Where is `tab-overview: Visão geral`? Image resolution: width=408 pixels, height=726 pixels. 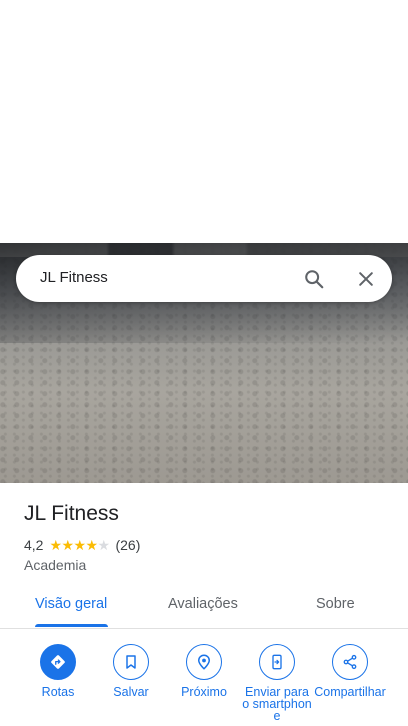
tab-overview: Visão geral is located at coordinates (71, 604).